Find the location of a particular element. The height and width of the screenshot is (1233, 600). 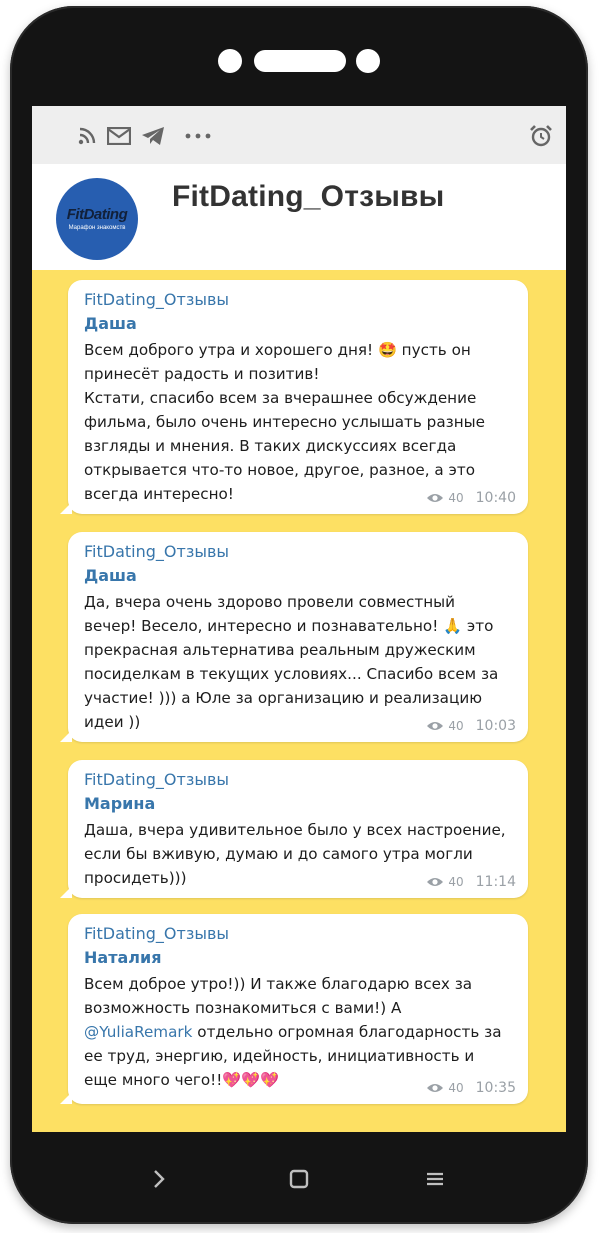

more-icon is located at coordinates (198, 136).